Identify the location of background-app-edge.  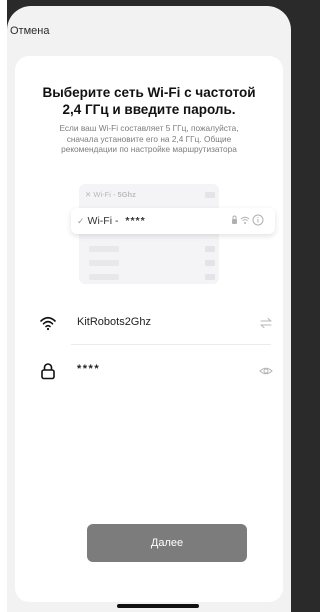
(3, 306).